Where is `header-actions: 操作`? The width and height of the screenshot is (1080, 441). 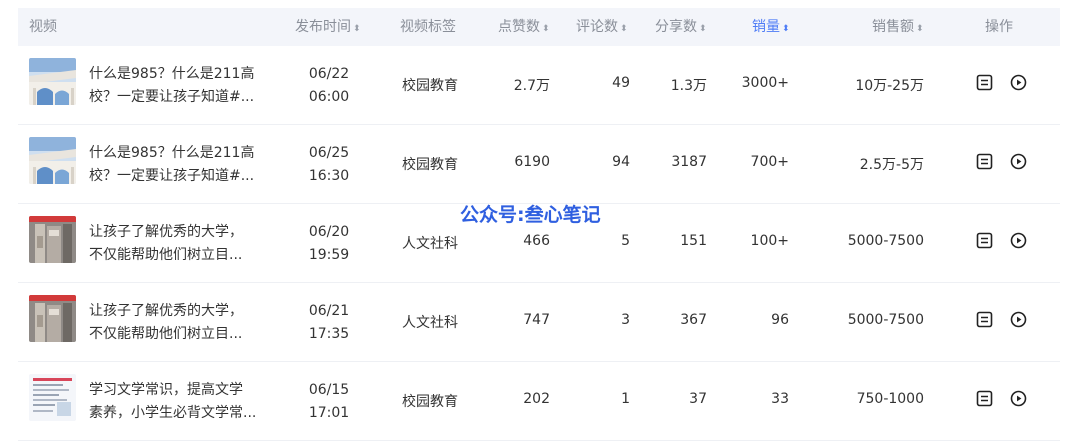
header-actions: 操作 is located at coordinates (999, 27).